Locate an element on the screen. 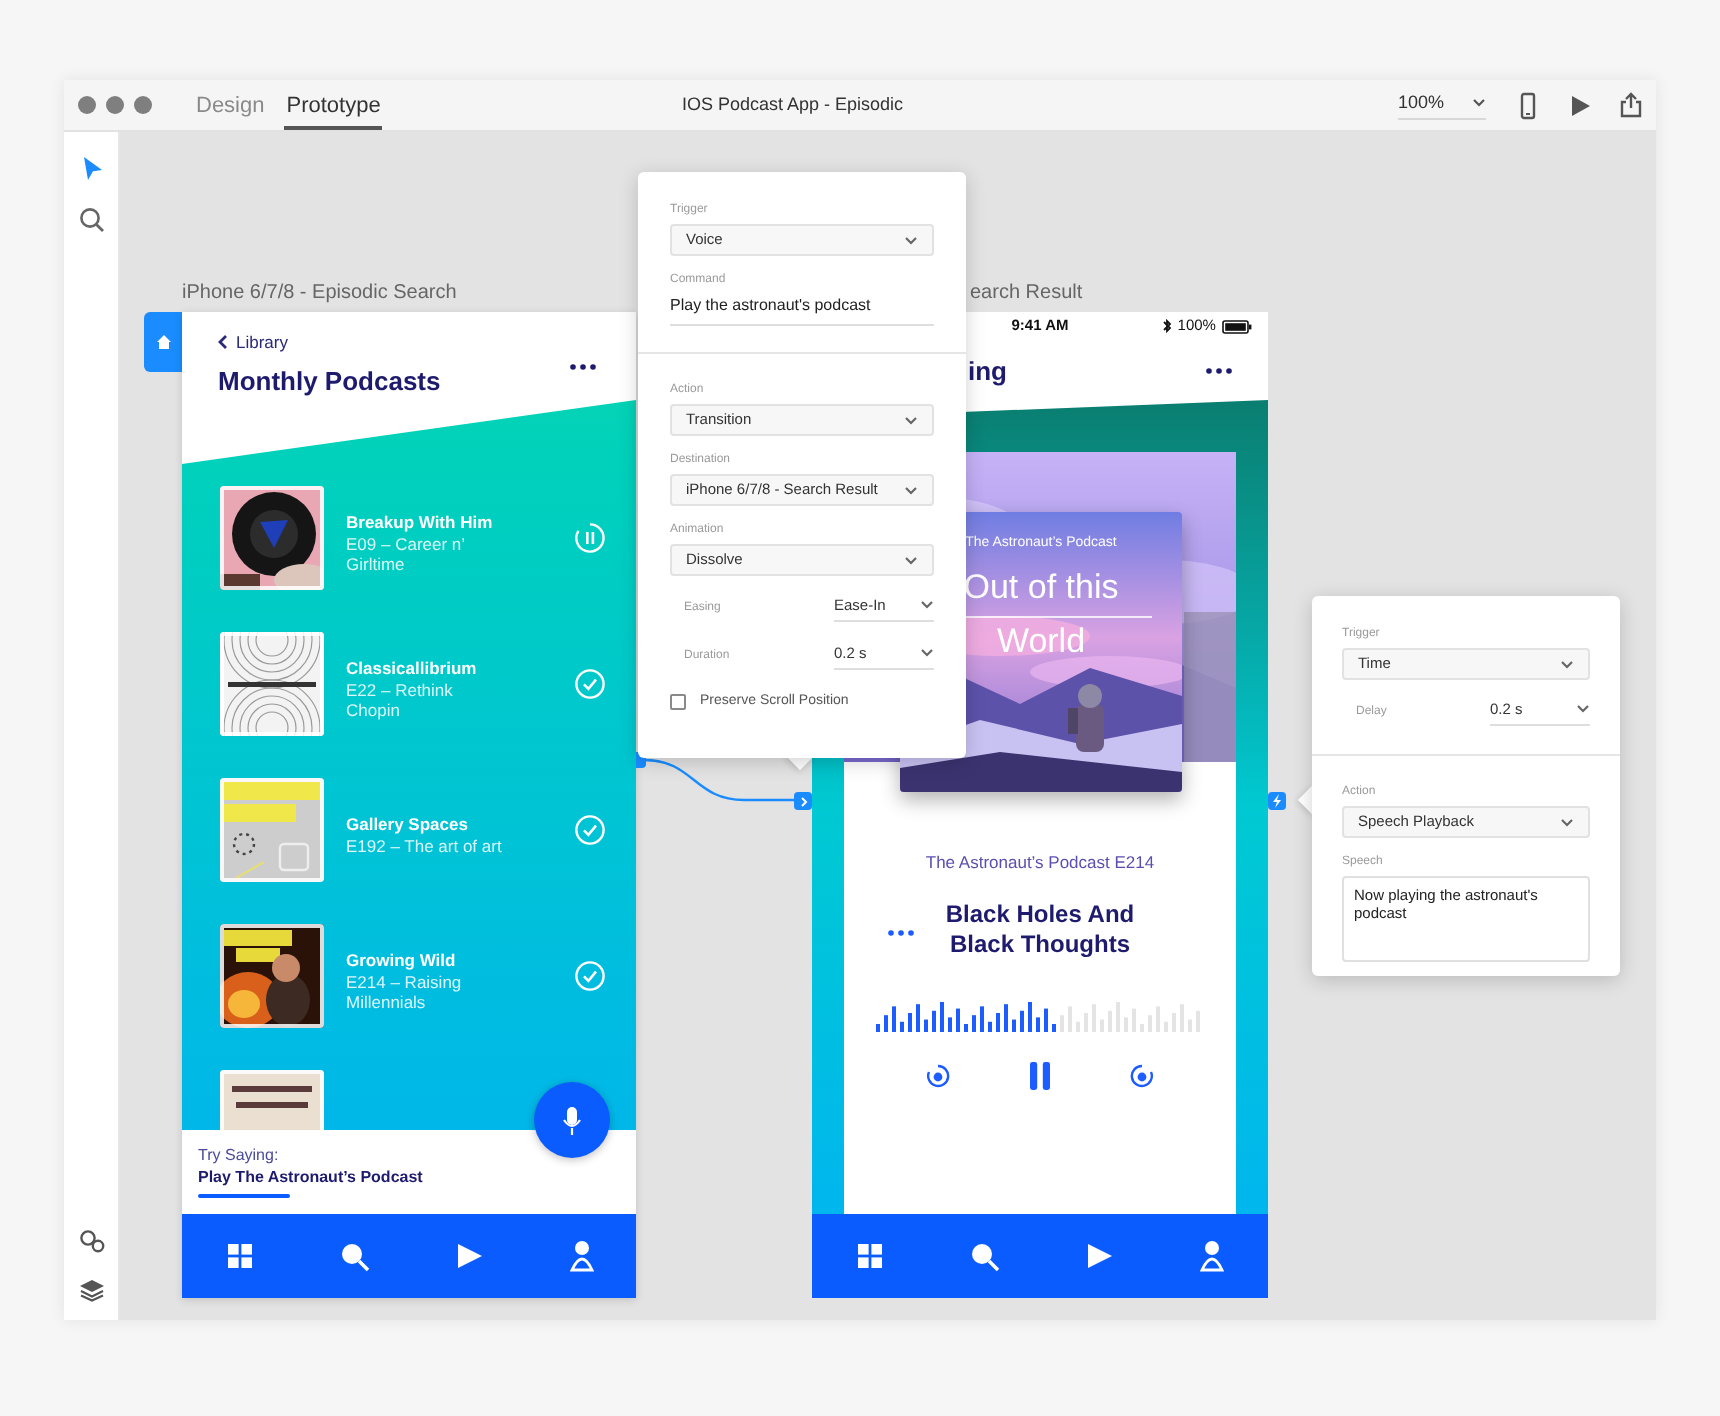  share-icon is located at coordinates (1631, 105).